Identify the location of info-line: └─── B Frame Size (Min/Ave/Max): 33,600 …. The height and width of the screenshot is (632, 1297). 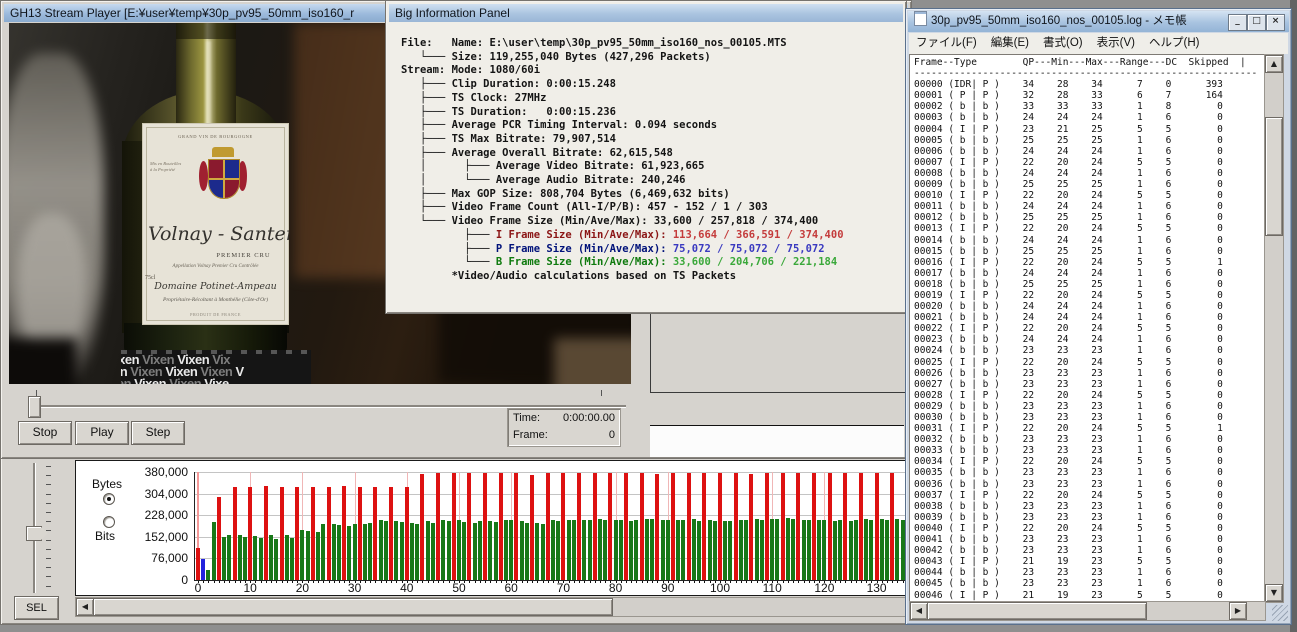
(619, 262).